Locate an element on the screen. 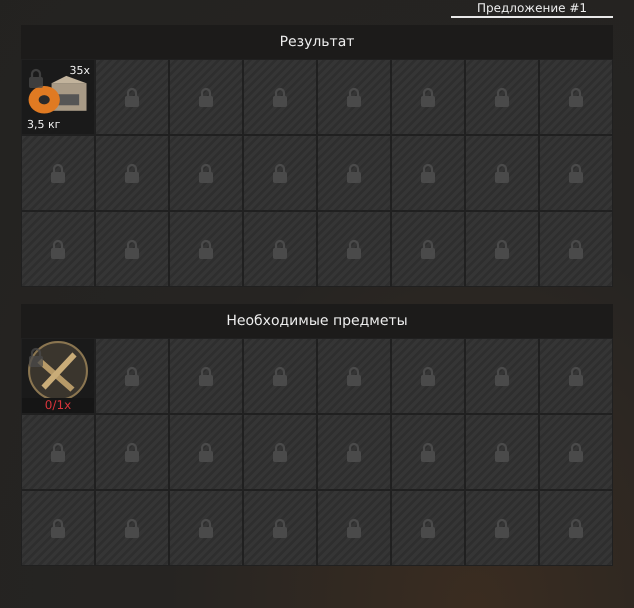 The width and height of the screenshot is (634, 608). section-header: Необходимые предметы is located at coordinates (317, 321).